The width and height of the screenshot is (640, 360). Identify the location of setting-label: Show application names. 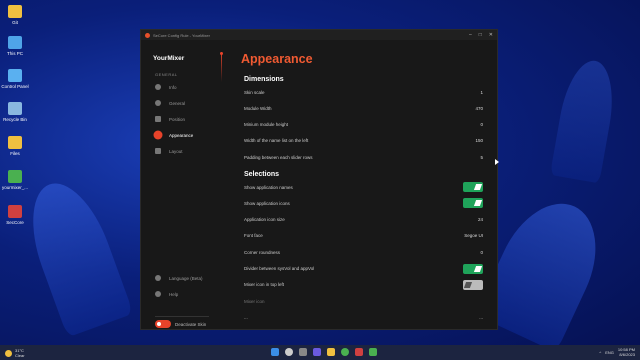
(268, 187).